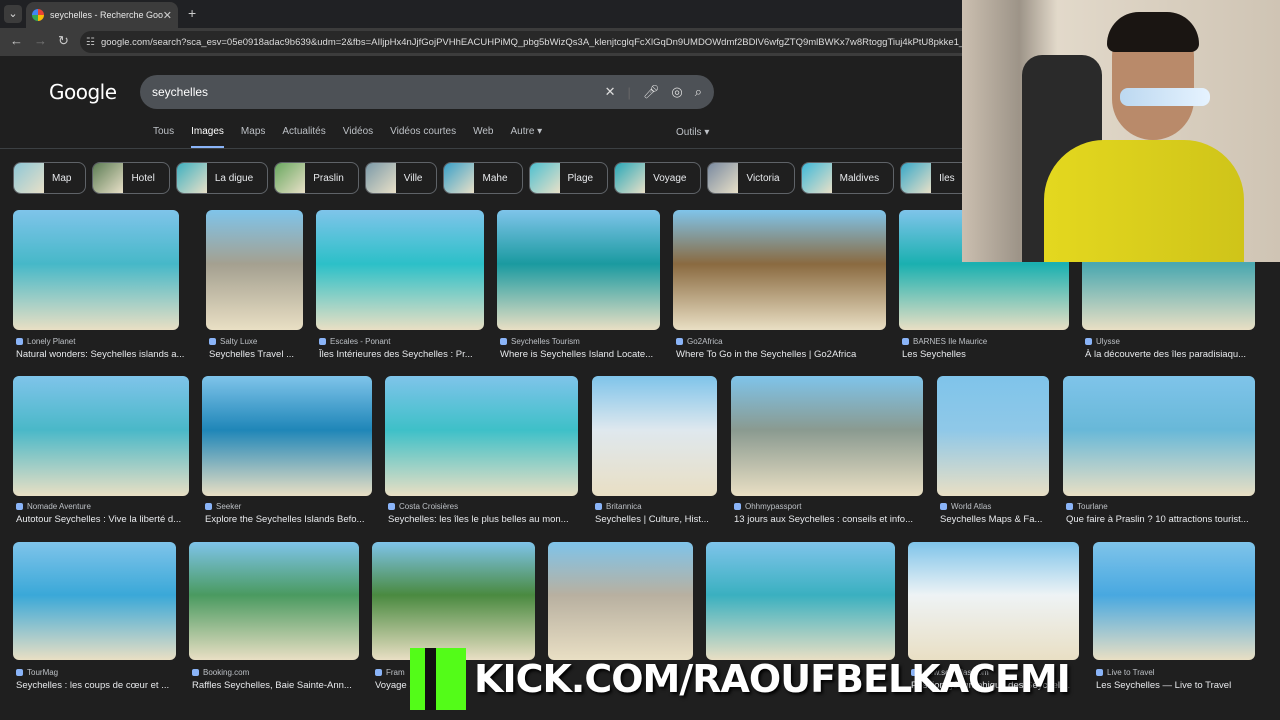  Describe the element at coordinates (316, 178) in the screenshot. I see `chip-praslin: Praslin` at that location.